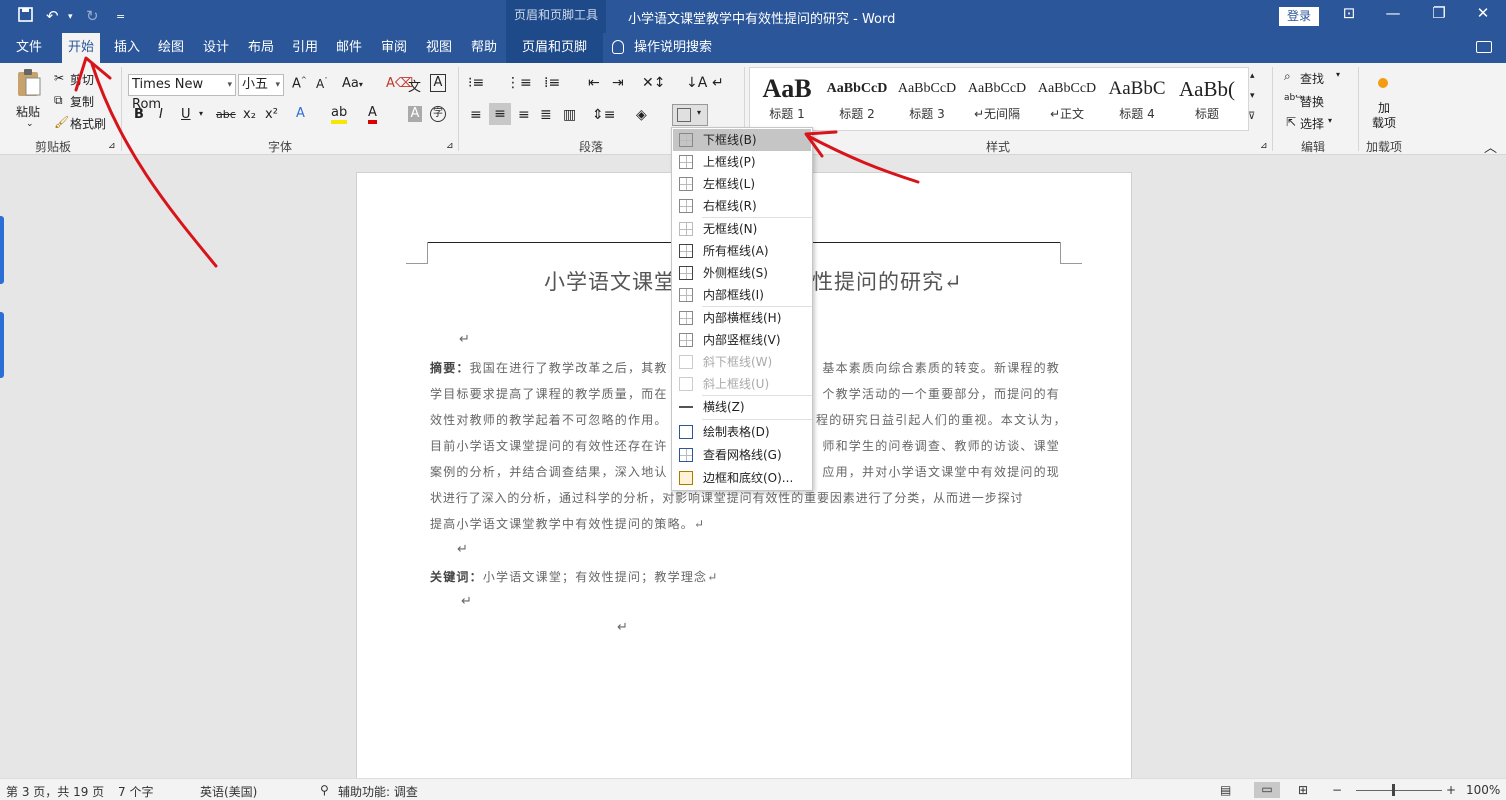 This screenshot has width=1506, height=800. What do you see at coordinates (2, 250) in the screenshot?
I see `side-panel-tab` at bounding box center [2, 250].